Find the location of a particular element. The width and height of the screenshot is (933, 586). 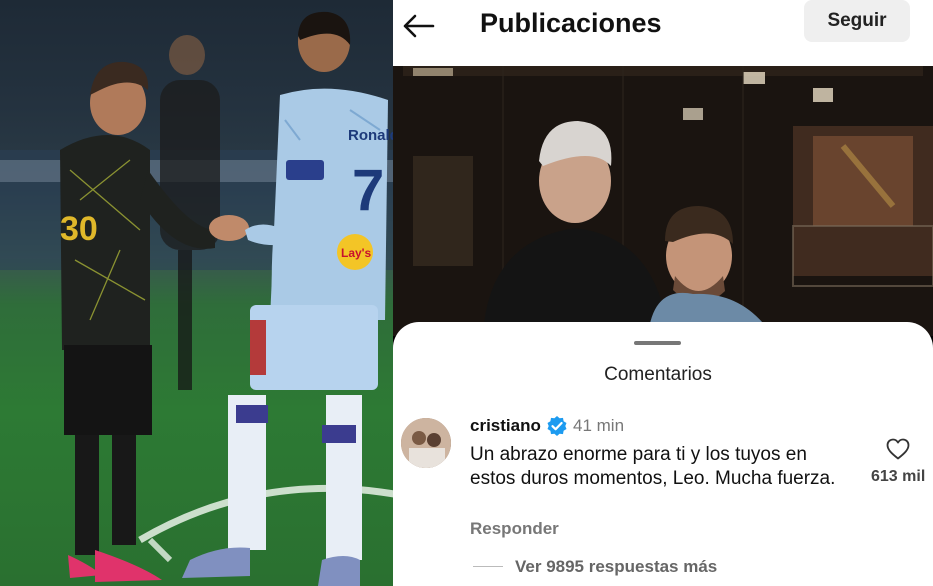

left-jersey-number: 30 is located at coordinates (79, 229).